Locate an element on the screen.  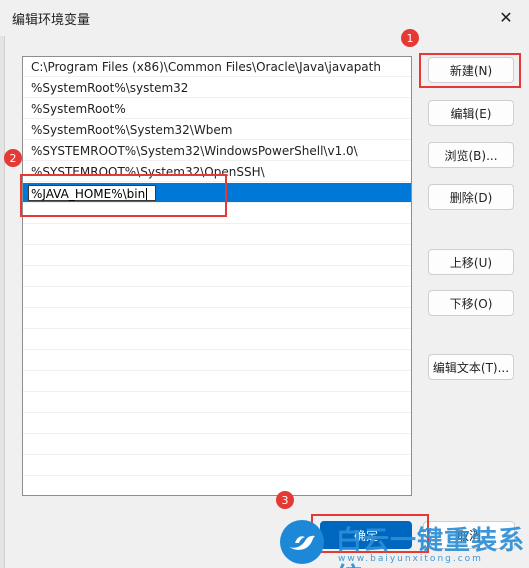
cancel-button: 取消 is located at coordinates (469, 535).